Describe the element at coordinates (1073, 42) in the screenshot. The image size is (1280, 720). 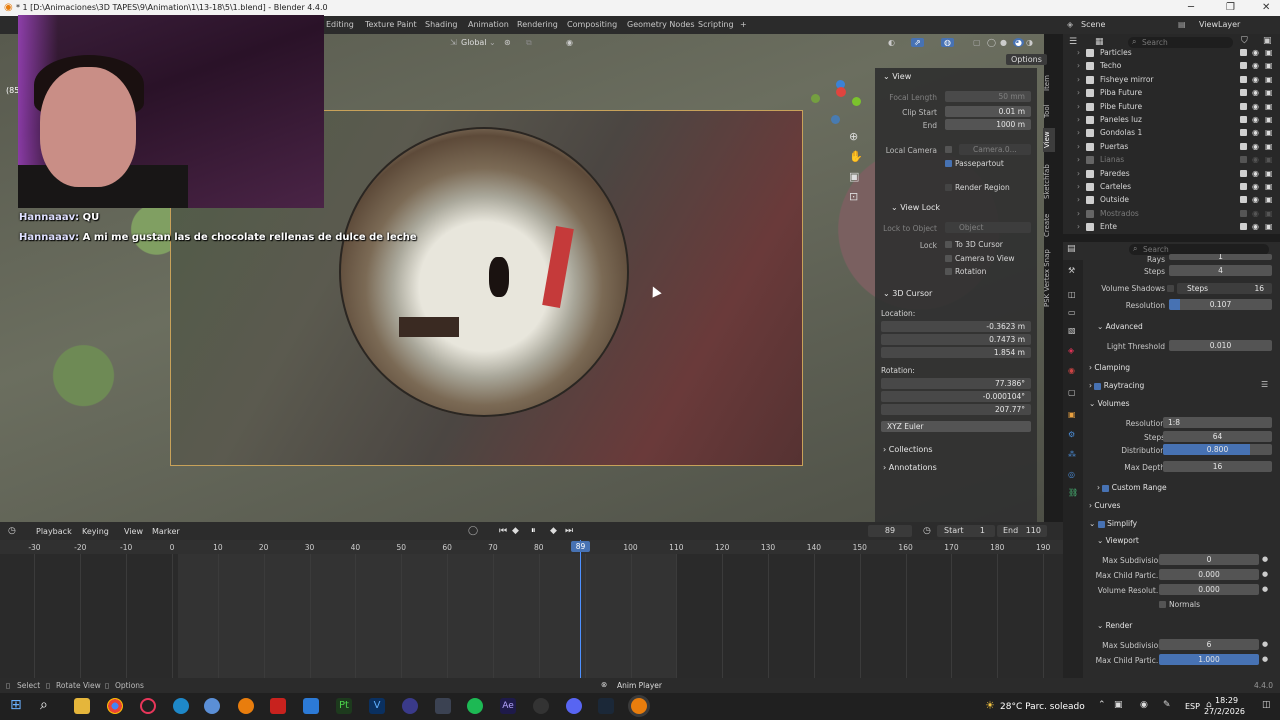
I see `outliner-editor-icon: ☰` at that location.